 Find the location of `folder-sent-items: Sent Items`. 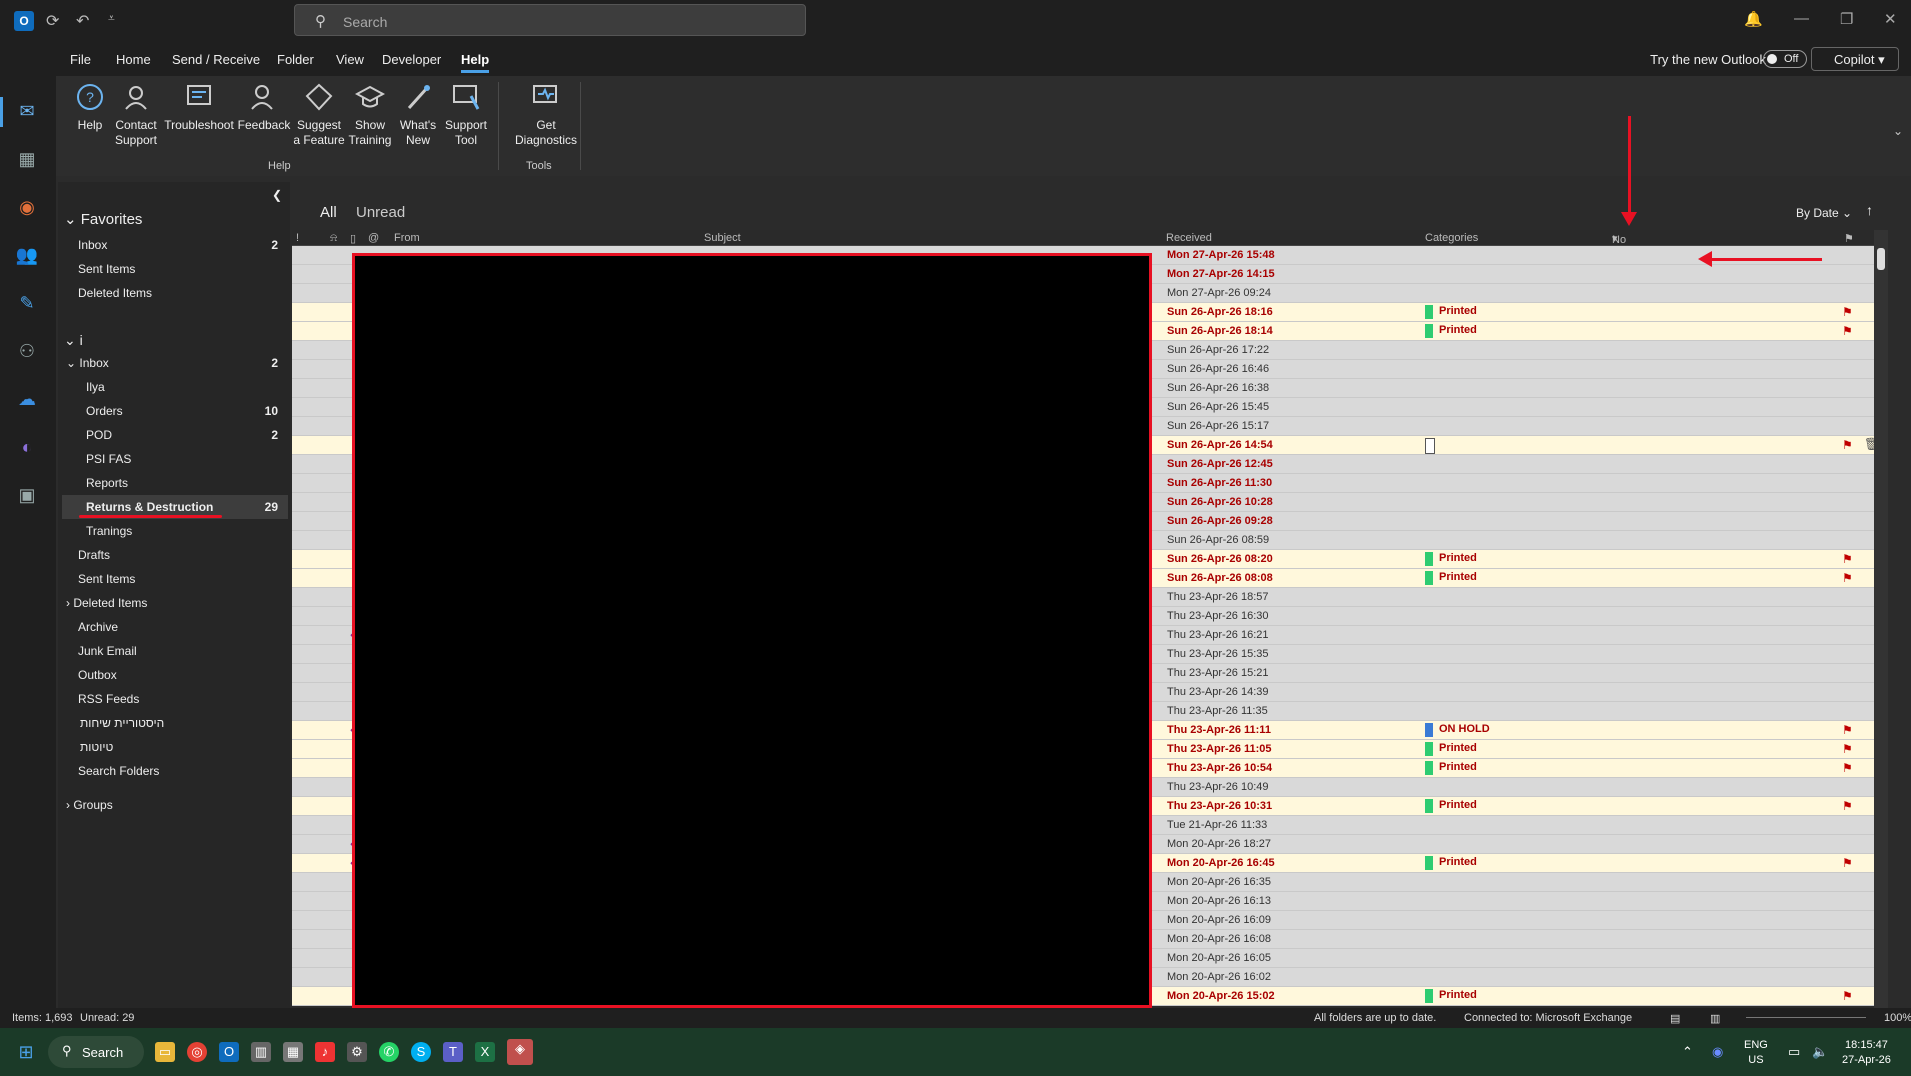

folder-sent-items: Sent Items is located at coordinates (106, 579).